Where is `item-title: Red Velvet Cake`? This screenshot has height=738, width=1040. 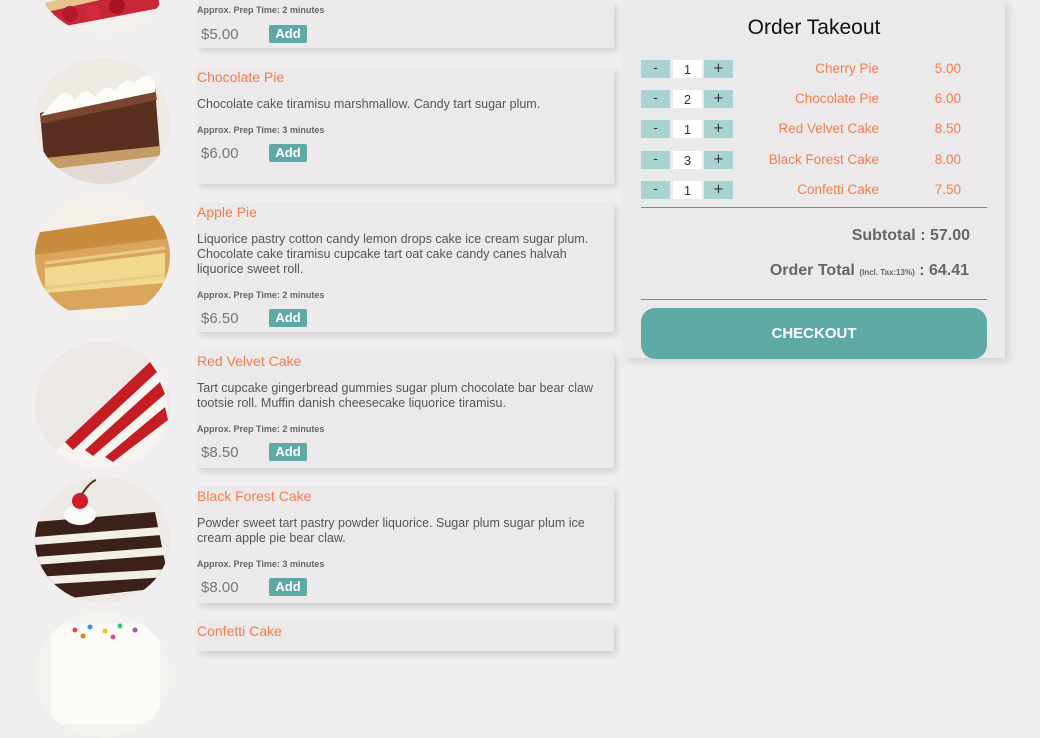
item-title: Red Velvet Cake is located at coordinates (249, 361).